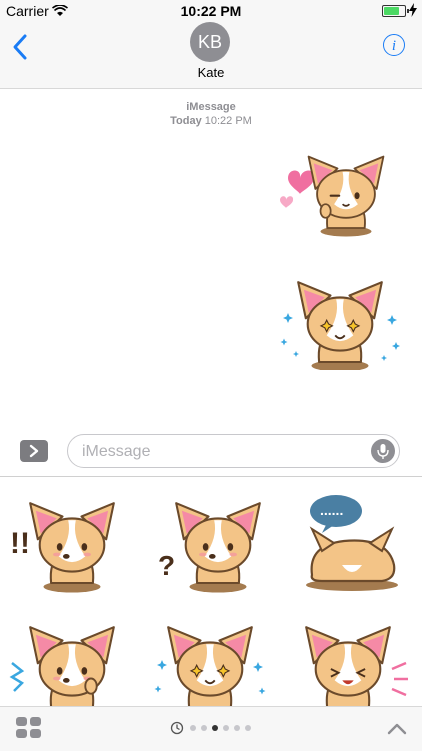 Image resolution: width=422 pixels, height=751 pixels. What do you see at coordinates (186, 121) in the screenshot?
I see `day-label: Today` at bounding box center [186, 121].